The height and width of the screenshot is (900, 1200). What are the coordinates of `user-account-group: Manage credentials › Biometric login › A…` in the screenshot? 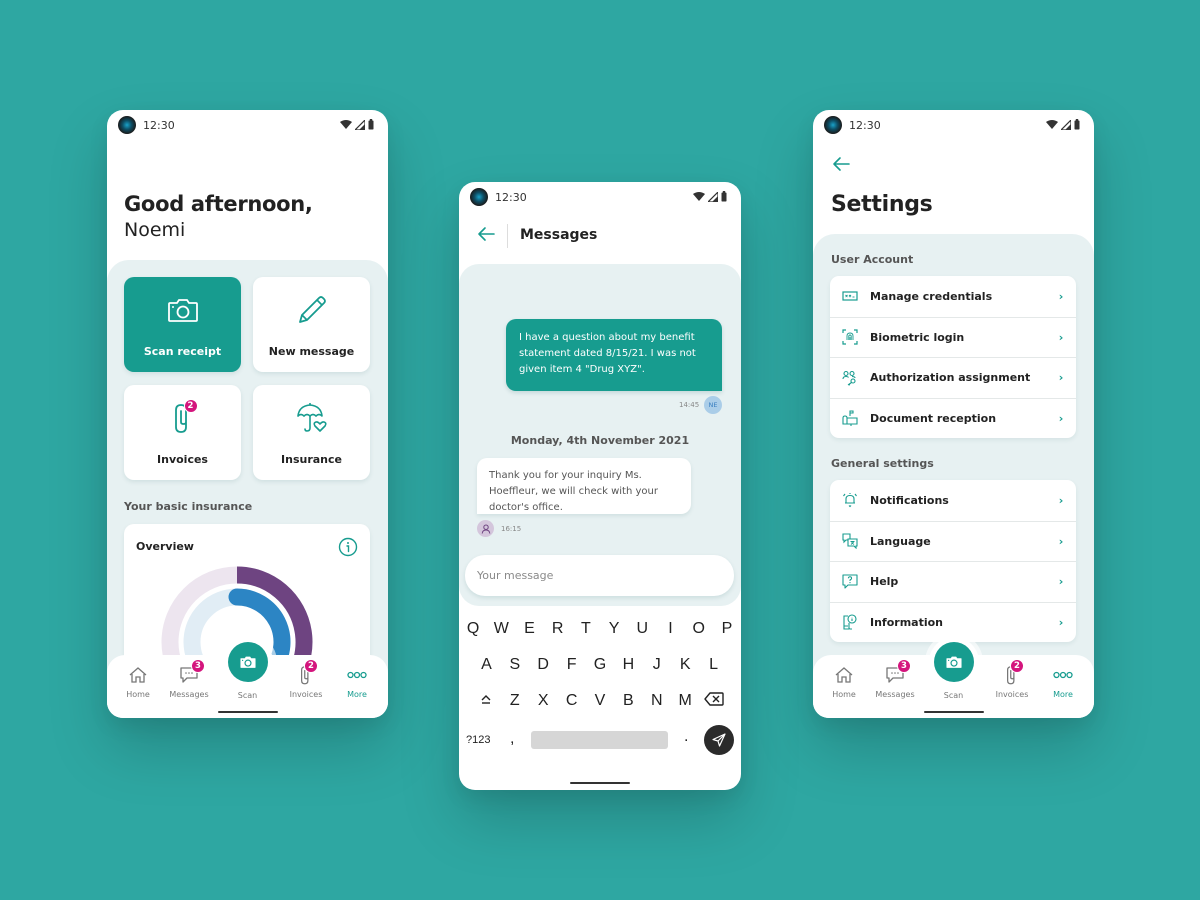 It's located at (953, 357).